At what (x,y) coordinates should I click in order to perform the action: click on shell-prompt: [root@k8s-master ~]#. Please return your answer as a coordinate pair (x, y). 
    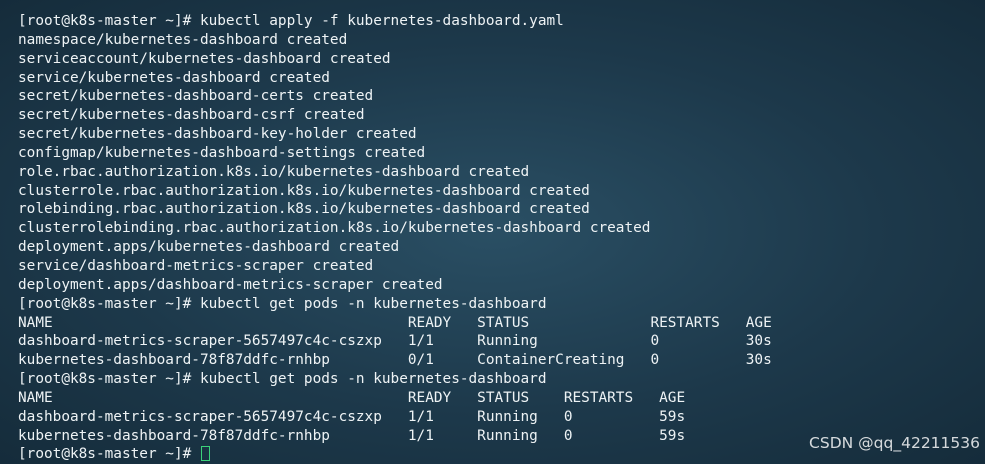
    Looking at the image, I should click on (109, 454).